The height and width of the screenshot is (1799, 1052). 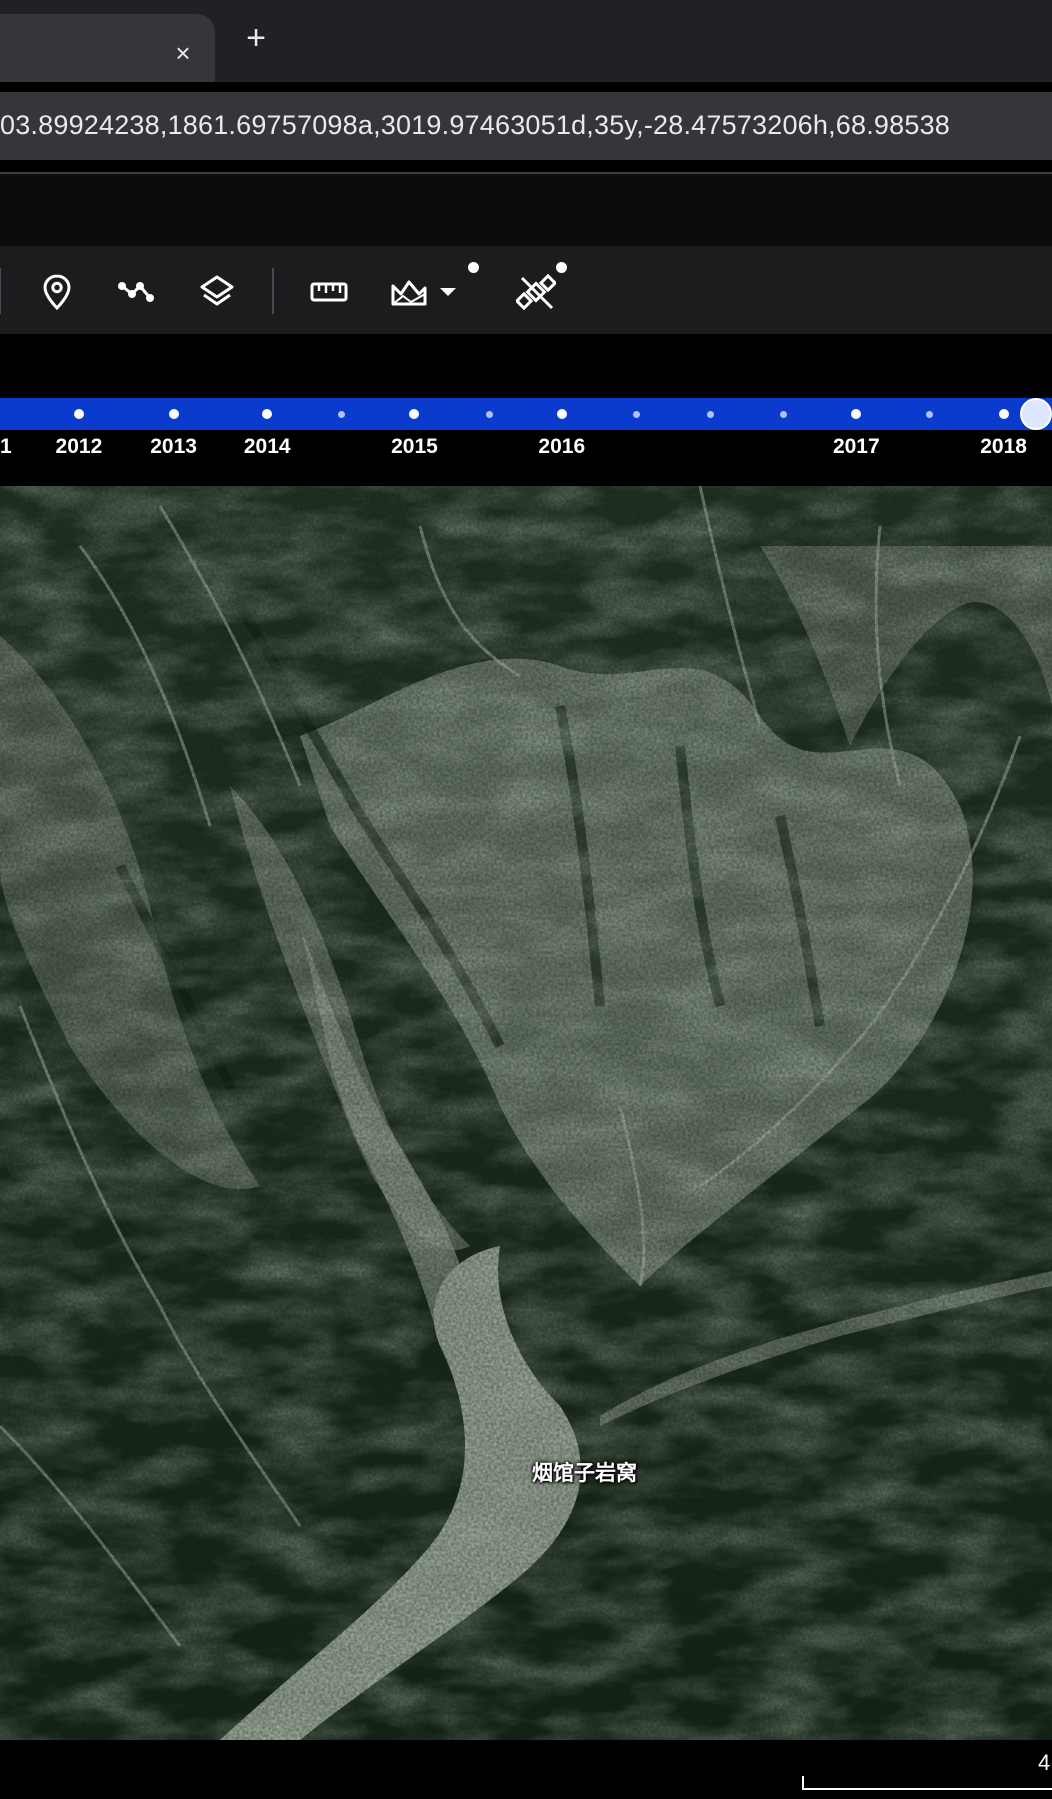 What do you see at coordinates (183, 53) in the screenshot?
I see `close-tab-icon: ×` at bounding box center [183, 53].